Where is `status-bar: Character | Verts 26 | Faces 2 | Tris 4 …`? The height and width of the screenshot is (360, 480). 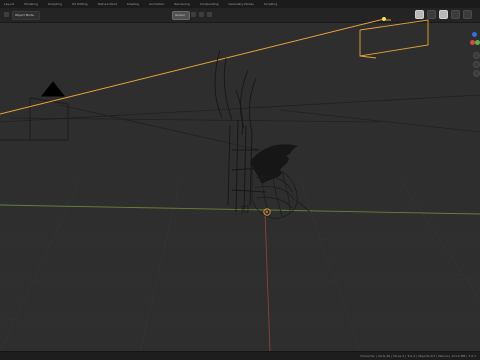 status-bar: Character | Verts 26 | Faces 2 | Tris 4 … is located at coordinates (240, 355).